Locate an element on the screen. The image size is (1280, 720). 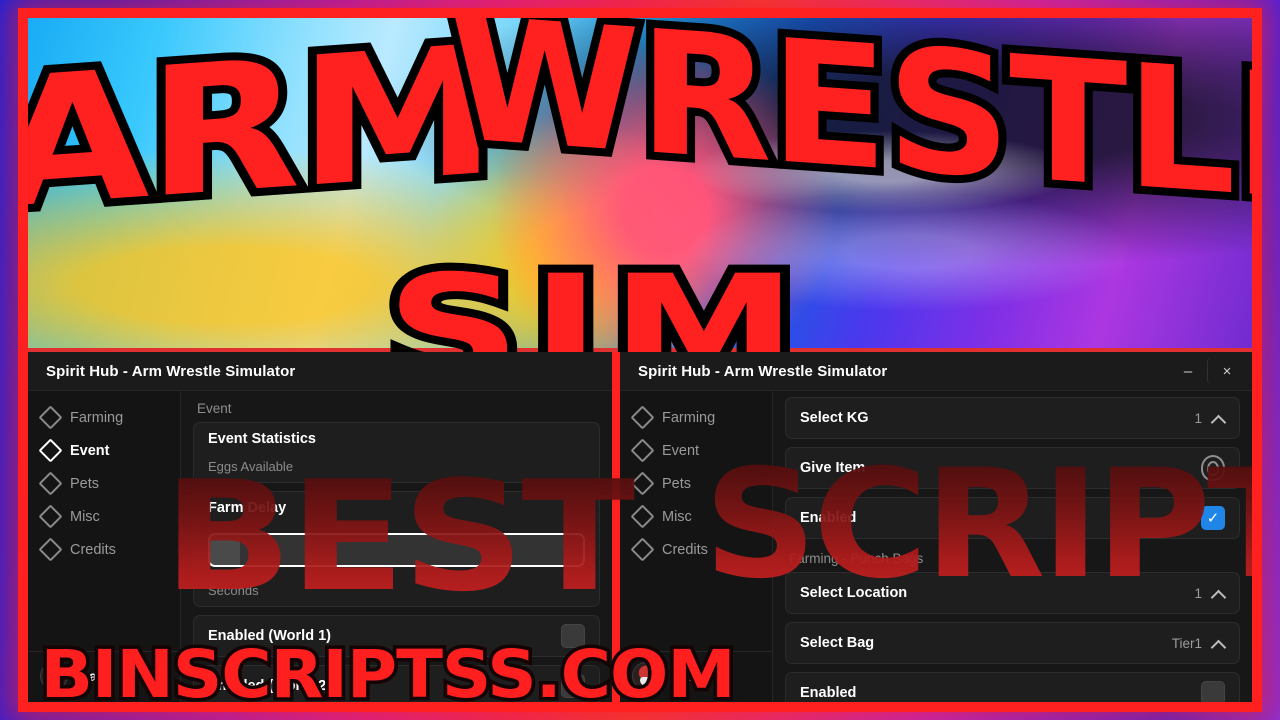
row-select-kg: Select KG 1 is located at coordinates (1012, 418).